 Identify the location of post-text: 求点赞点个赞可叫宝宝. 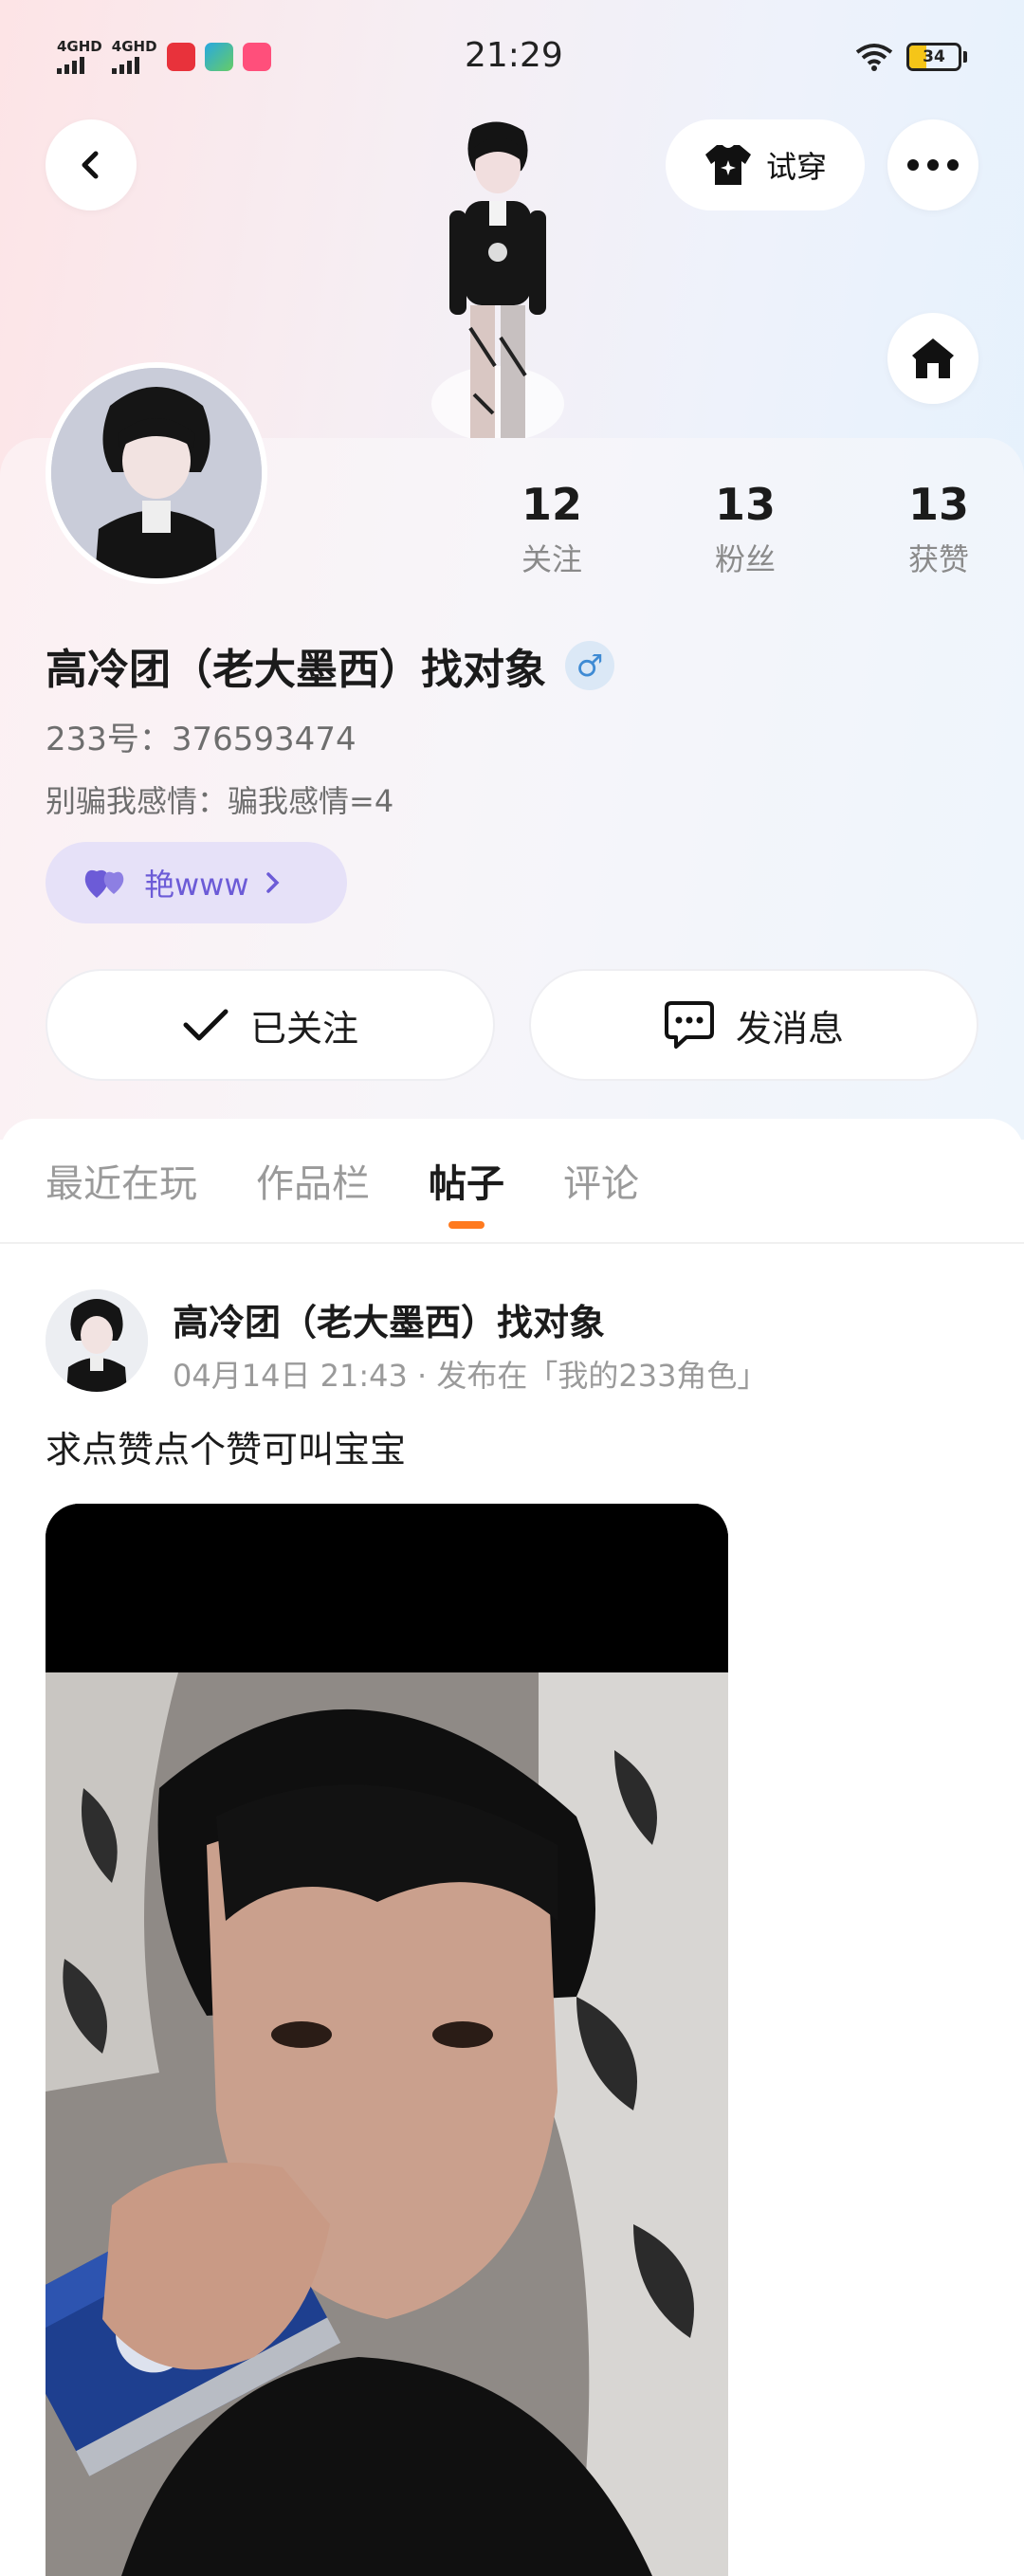
(226, 1450).